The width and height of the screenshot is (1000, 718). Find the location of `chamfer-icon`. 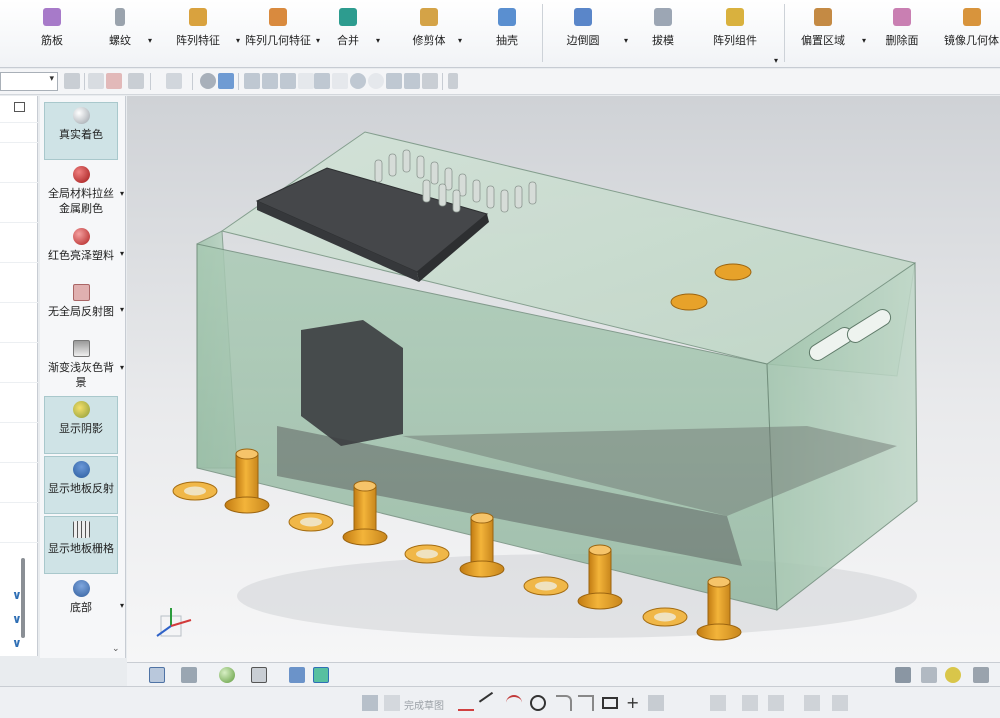

chamfer-icon is located at coordinates (586, 703).